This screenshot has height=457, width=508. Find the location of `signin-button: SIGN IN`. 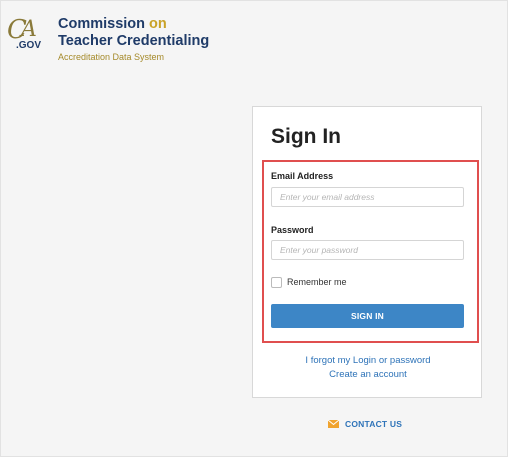

signin-button: SIGN IN is located at coordinates (367, 316).